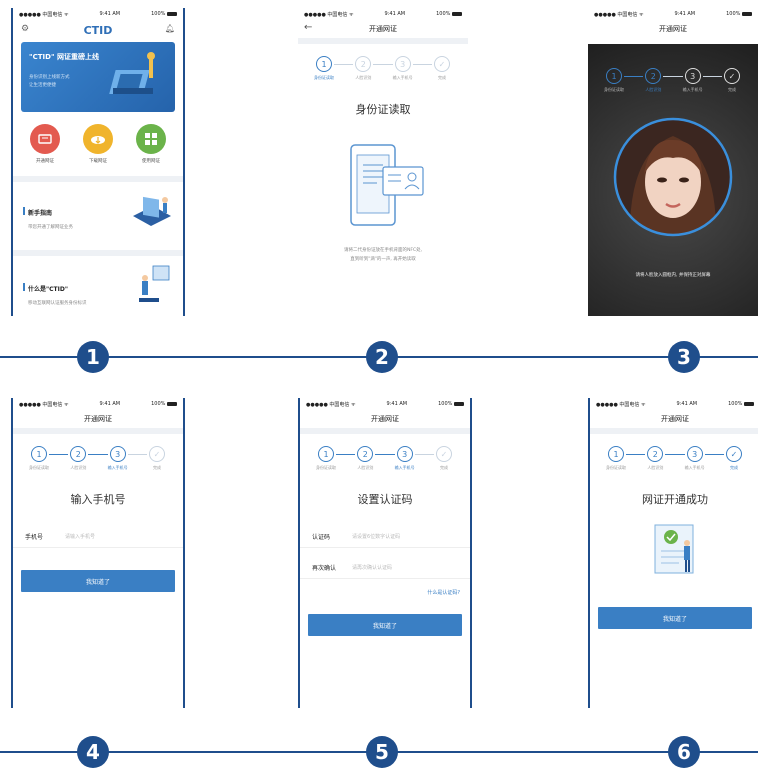 This screenshot has height=772, width=758. Describe the element at coordinates (385, 499) in the screenshot. I see `page-heading: 设置认证码` at that location.